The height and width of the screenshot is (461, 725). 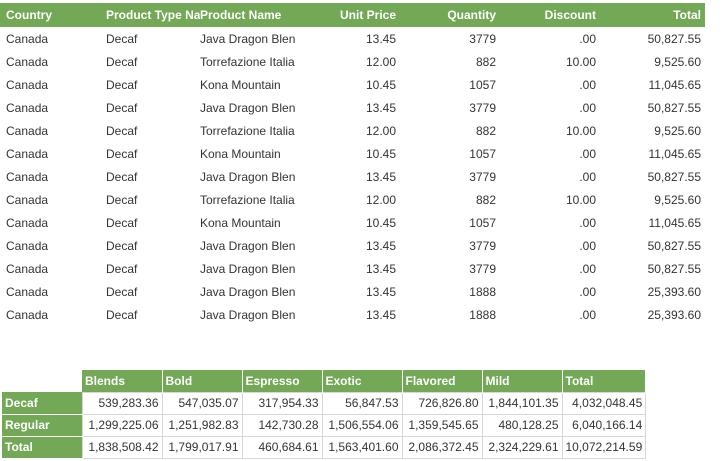 I want to click on crosstab-row-label: Total, so click(x=42, y=447).